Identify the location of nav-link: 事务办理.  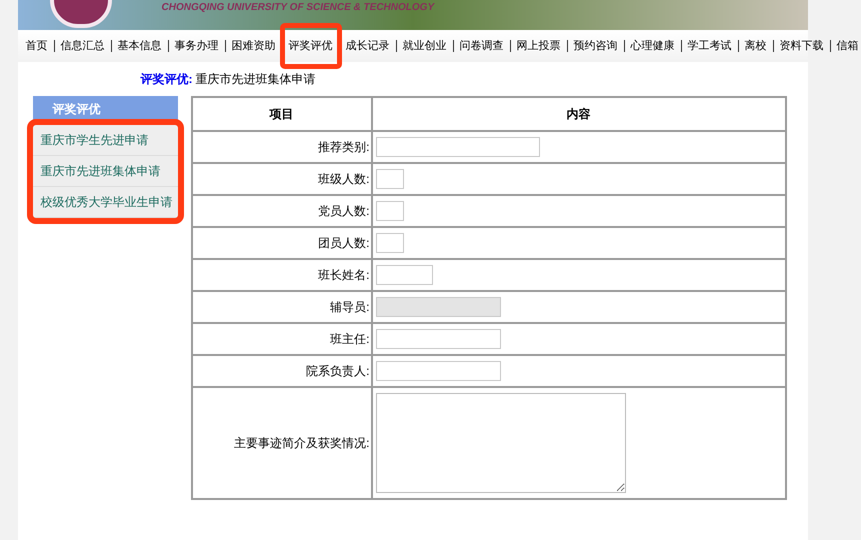
(196, 46).